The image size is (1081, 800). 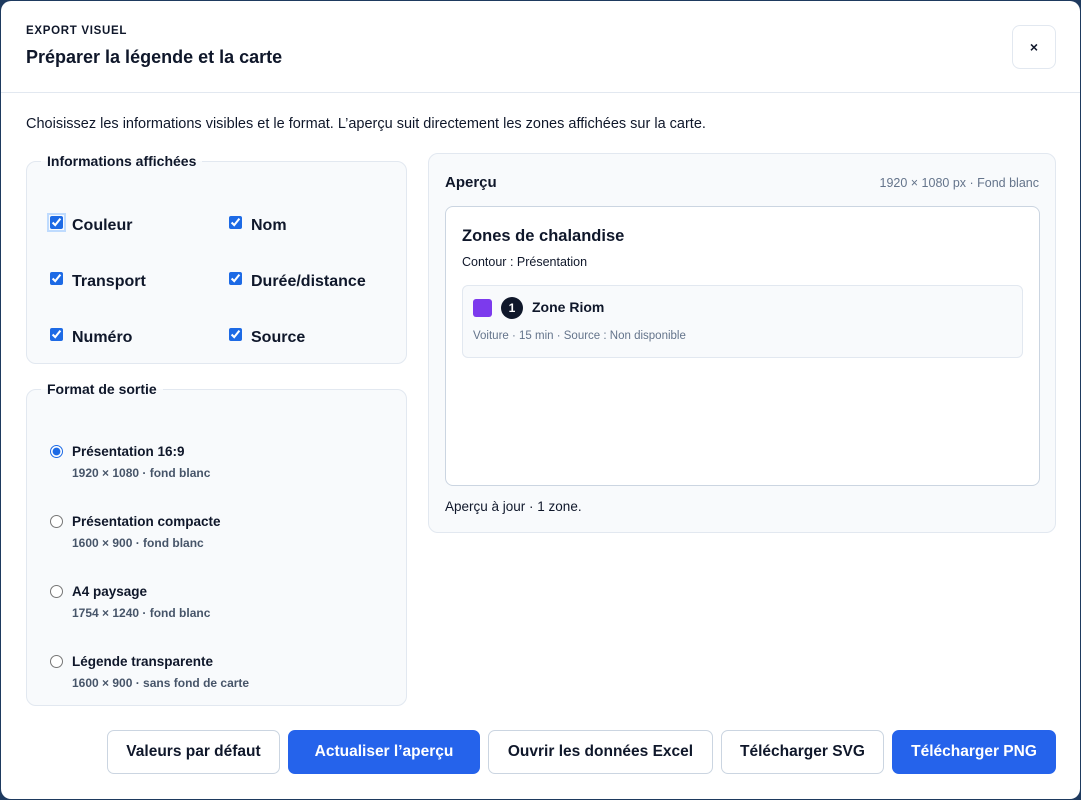 I want to click on format-subtitle: 1754 × 1240 · fond blanc, so click(x=141, y=613).